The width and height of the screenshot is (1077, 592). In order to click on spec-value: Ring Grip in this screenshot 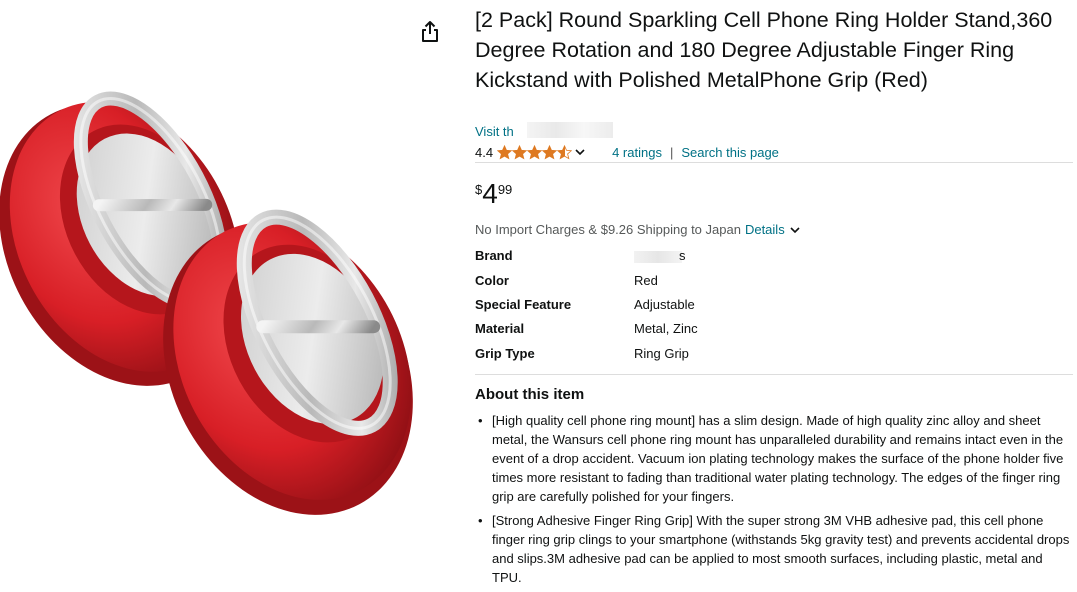, I will do `click(661, 353)`.